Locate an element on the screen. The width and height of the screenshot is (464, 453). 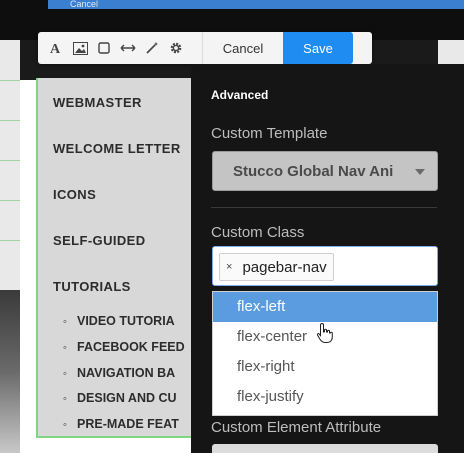
width-icon is located at coordinates (128, 48).